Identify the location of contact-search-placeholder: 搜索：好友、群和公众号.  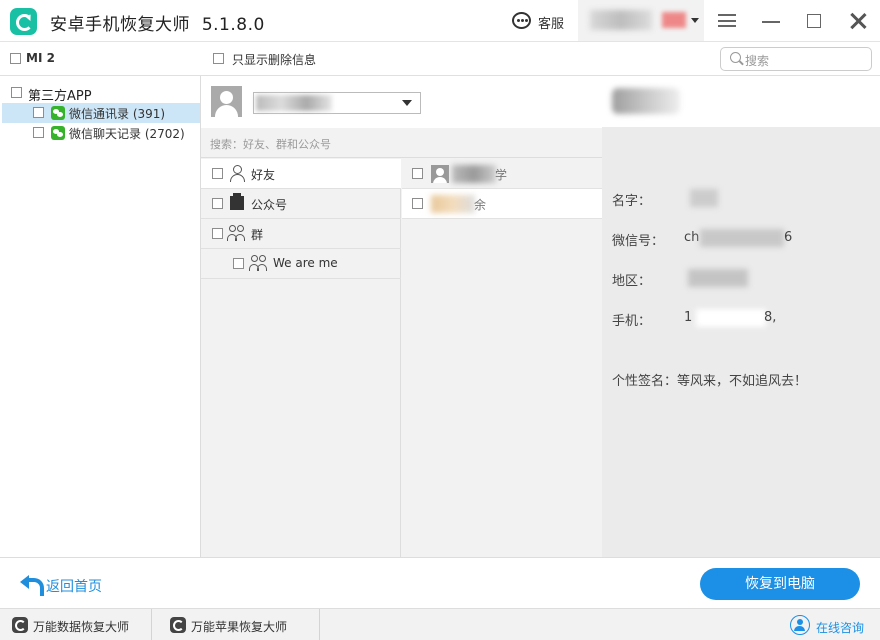
(270, 144).